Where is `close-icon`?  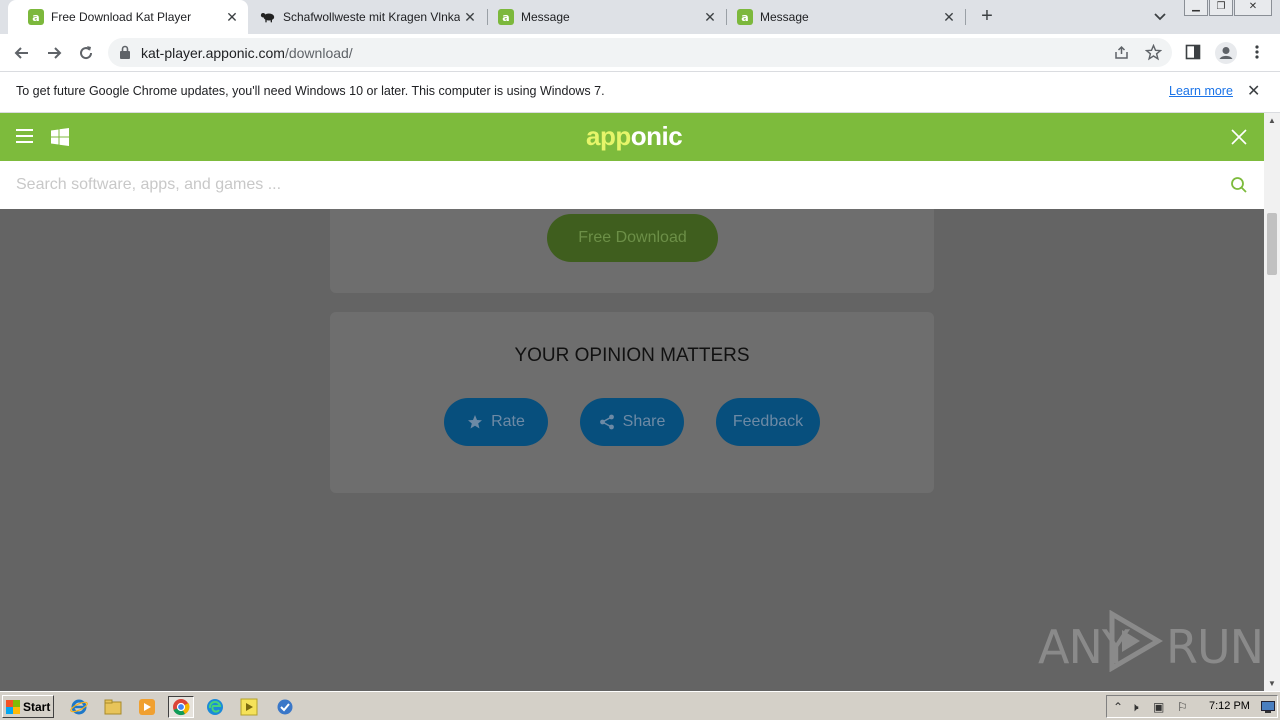
close-icon is located at coordinates (1239, 138).